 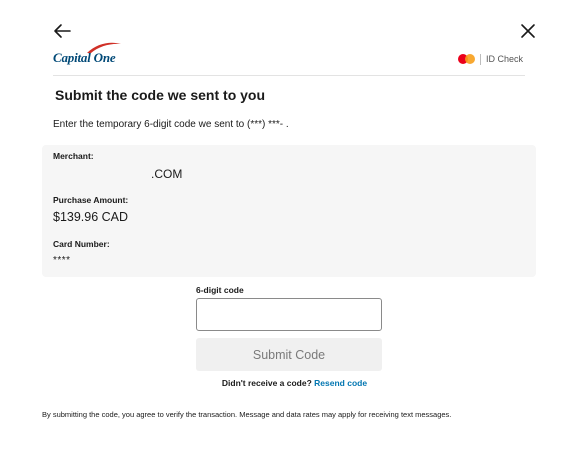 I want to click on capital-one-logo: Capital One, so click(x=89, y=54).